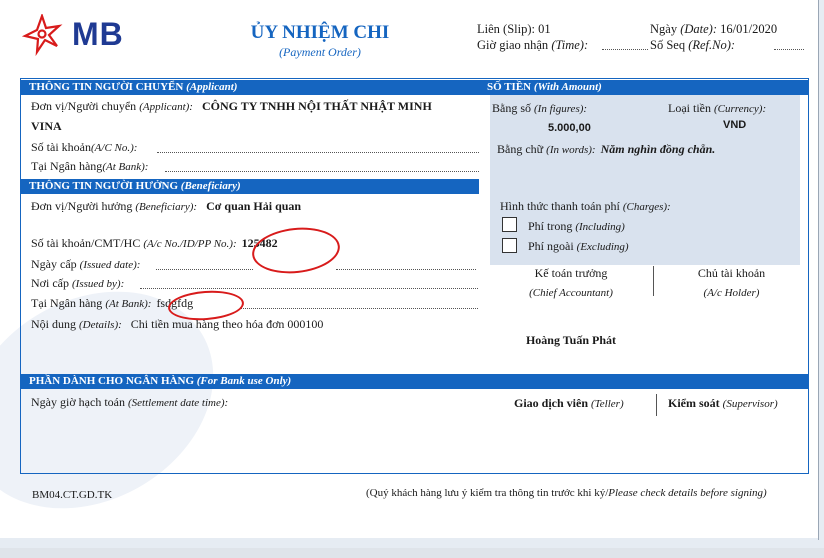  Describe the element at coordinates (749, 29) in the screenshot. I see `date-value: 16/01/2020` at that location.